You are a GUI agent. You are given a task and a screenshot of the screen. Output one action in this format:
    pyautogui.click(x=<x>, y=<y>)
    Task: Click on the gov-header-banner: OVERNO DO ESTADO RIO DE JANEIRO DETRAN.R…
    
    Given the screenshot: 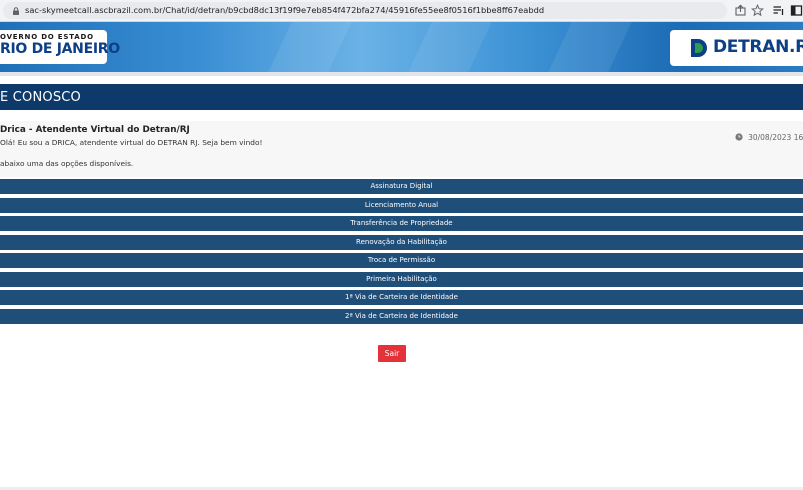 What is the action you would take?
    pyautogui.click(x=401, y=47)
    